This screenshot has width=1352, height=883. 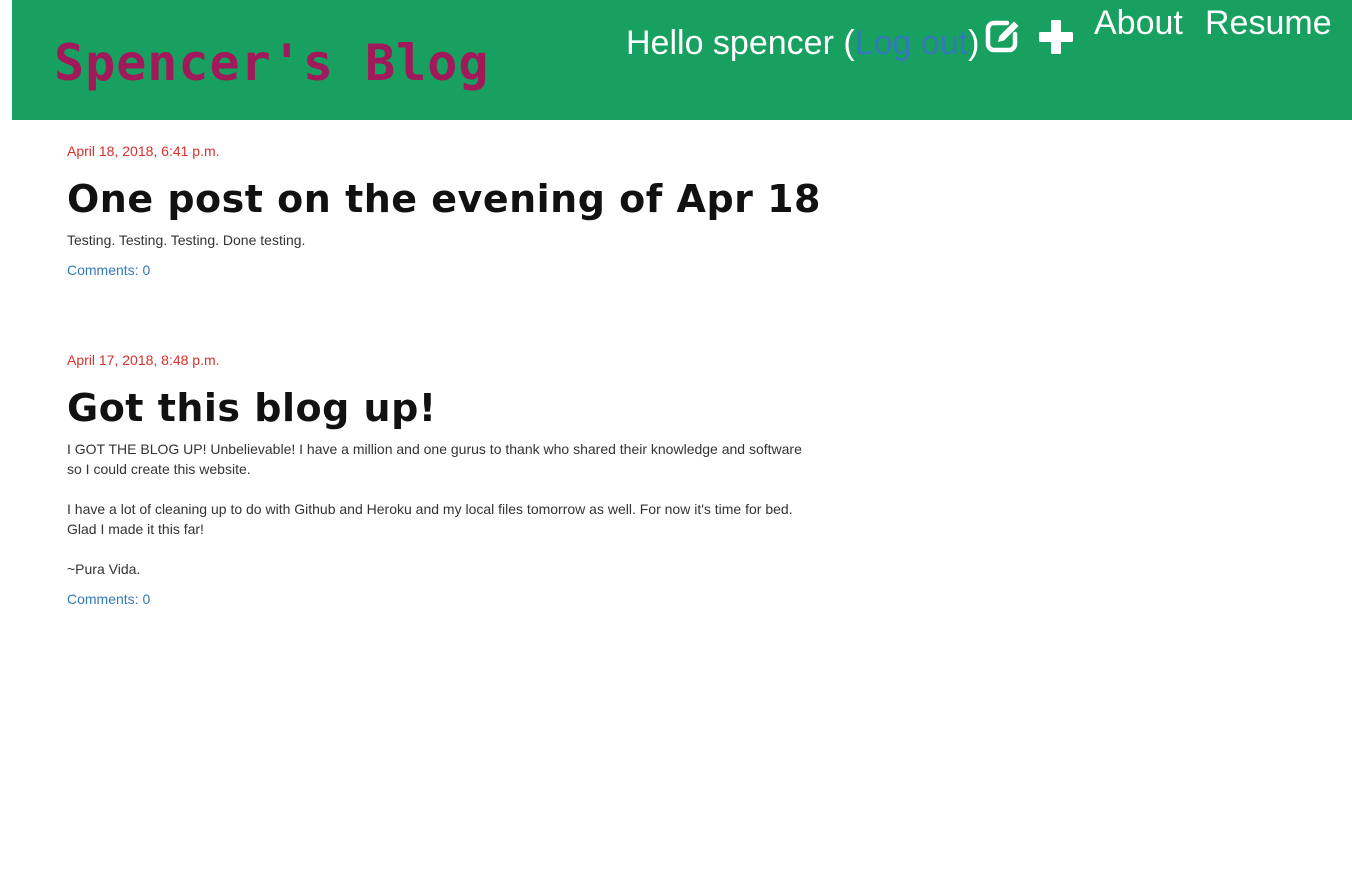 What do you see at coordinates (437, 240) in the screenshot?
I see `post-body: Testing. Testing. Testing. Done testing.` at bounding box center [437, 240].